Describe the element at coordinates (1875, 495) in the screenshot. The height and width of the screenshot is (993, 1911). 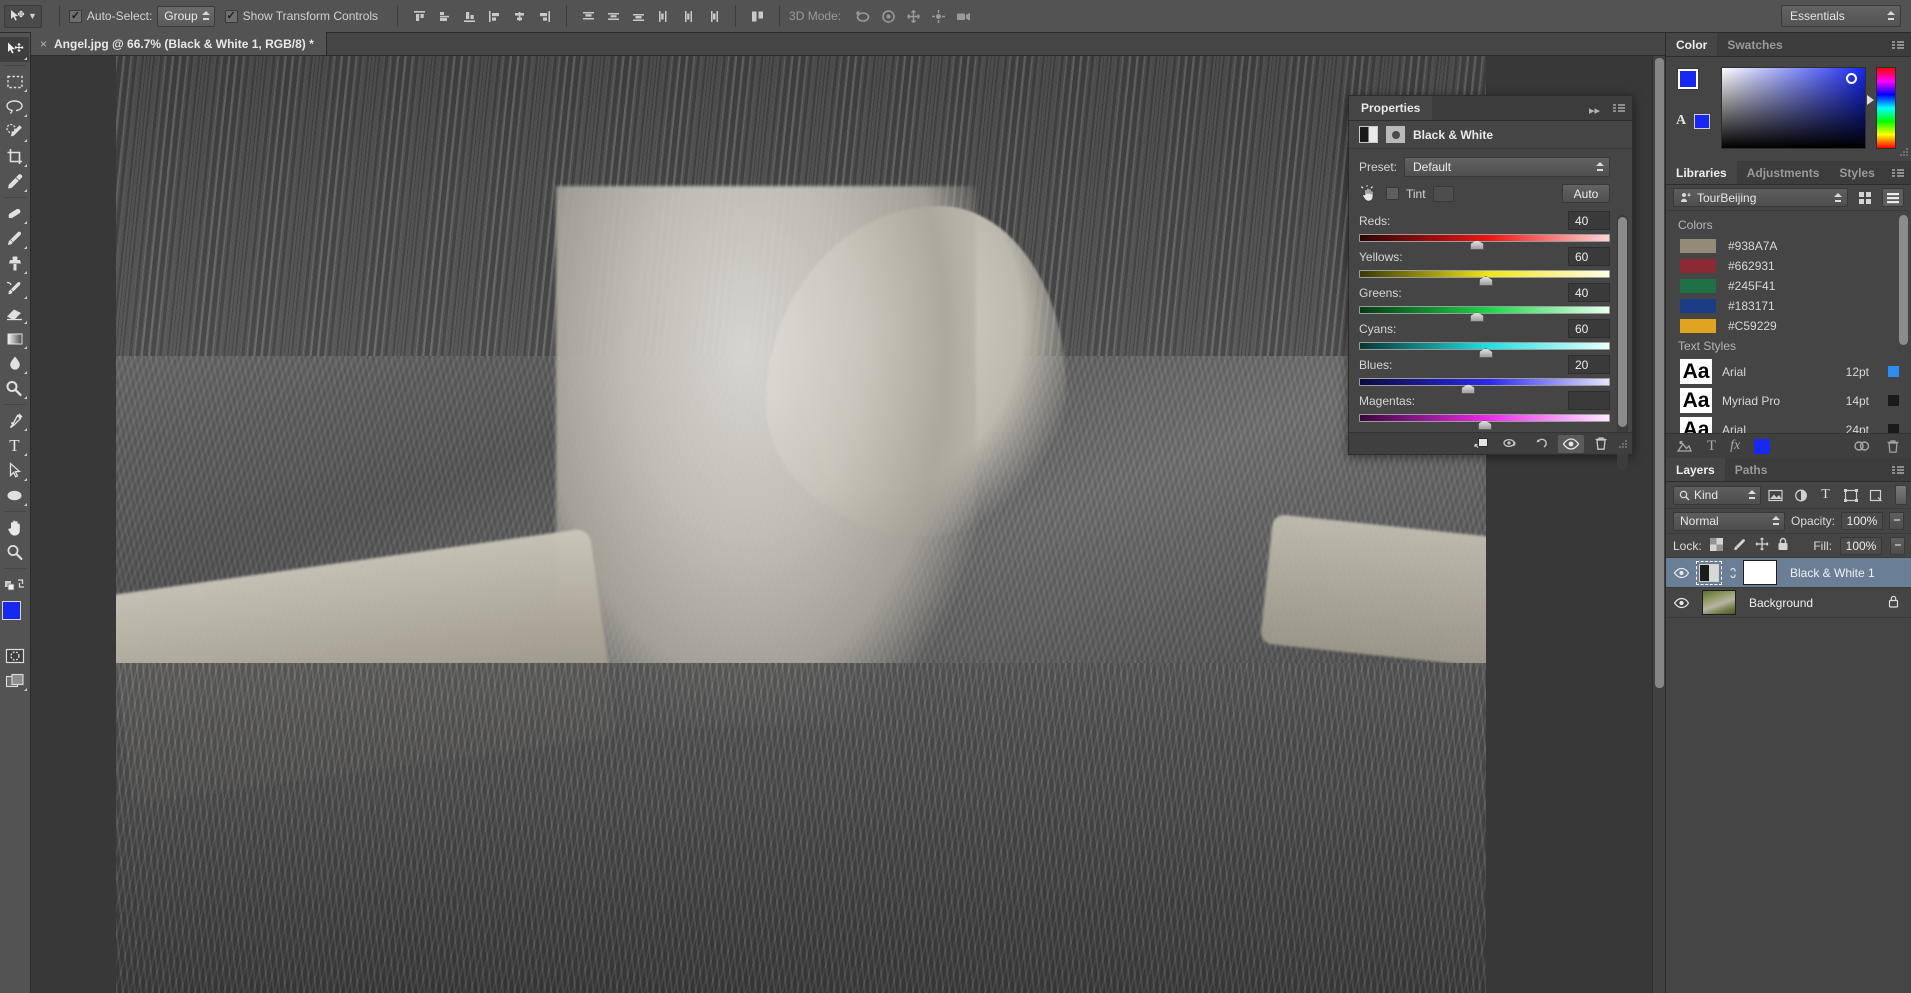
I see `filter-smart-objects-icon` at that location.